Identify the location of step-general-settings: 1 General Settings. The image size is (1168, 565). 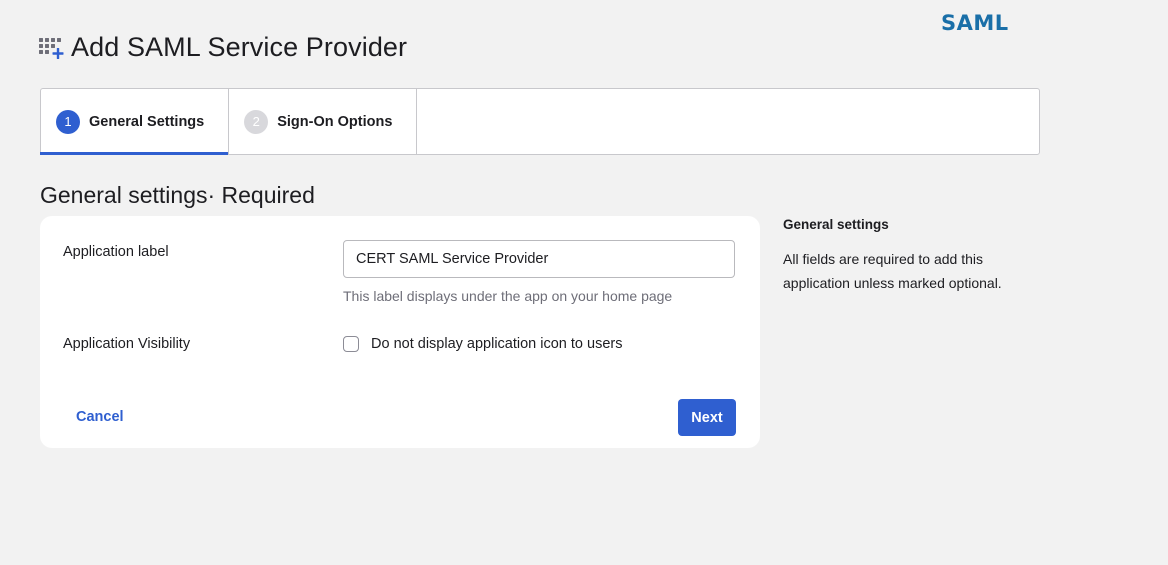
(134, 122).